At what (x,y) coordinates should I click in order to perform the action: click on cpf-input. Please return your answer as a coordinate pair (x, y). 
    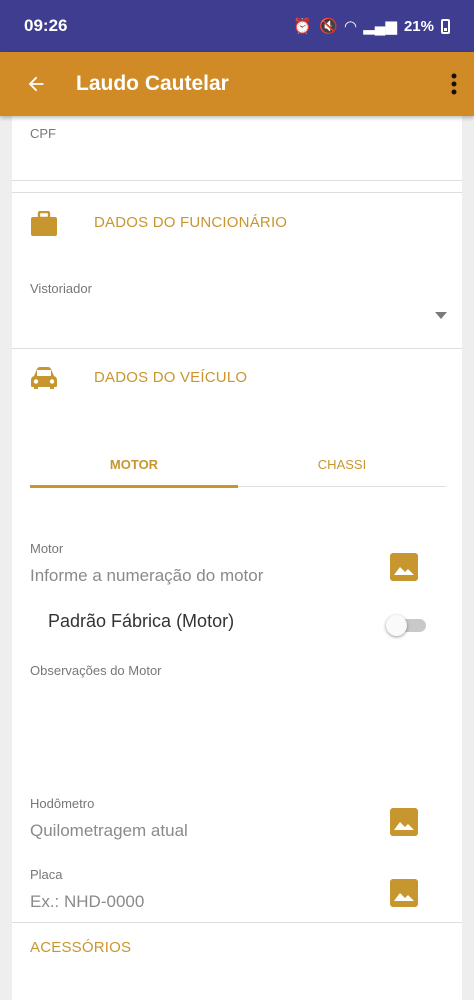
    Looking at the image, I should click on (237, 162).